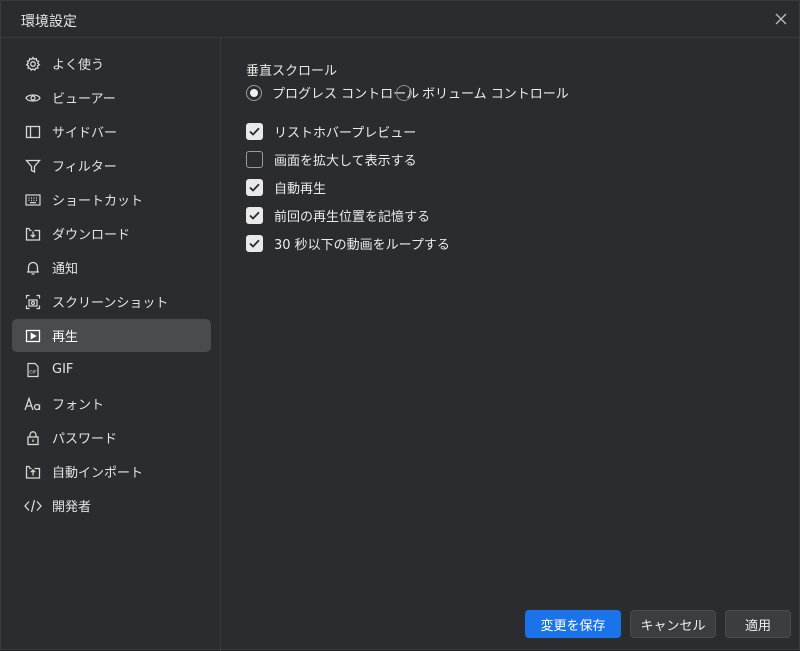 The width and height of the screenshot is (800, 651). What do you see at coordinates (111, 63) in the screenshot?
I see `sidebar-item-favorites: よく使う` at bounding box center [111, 63].